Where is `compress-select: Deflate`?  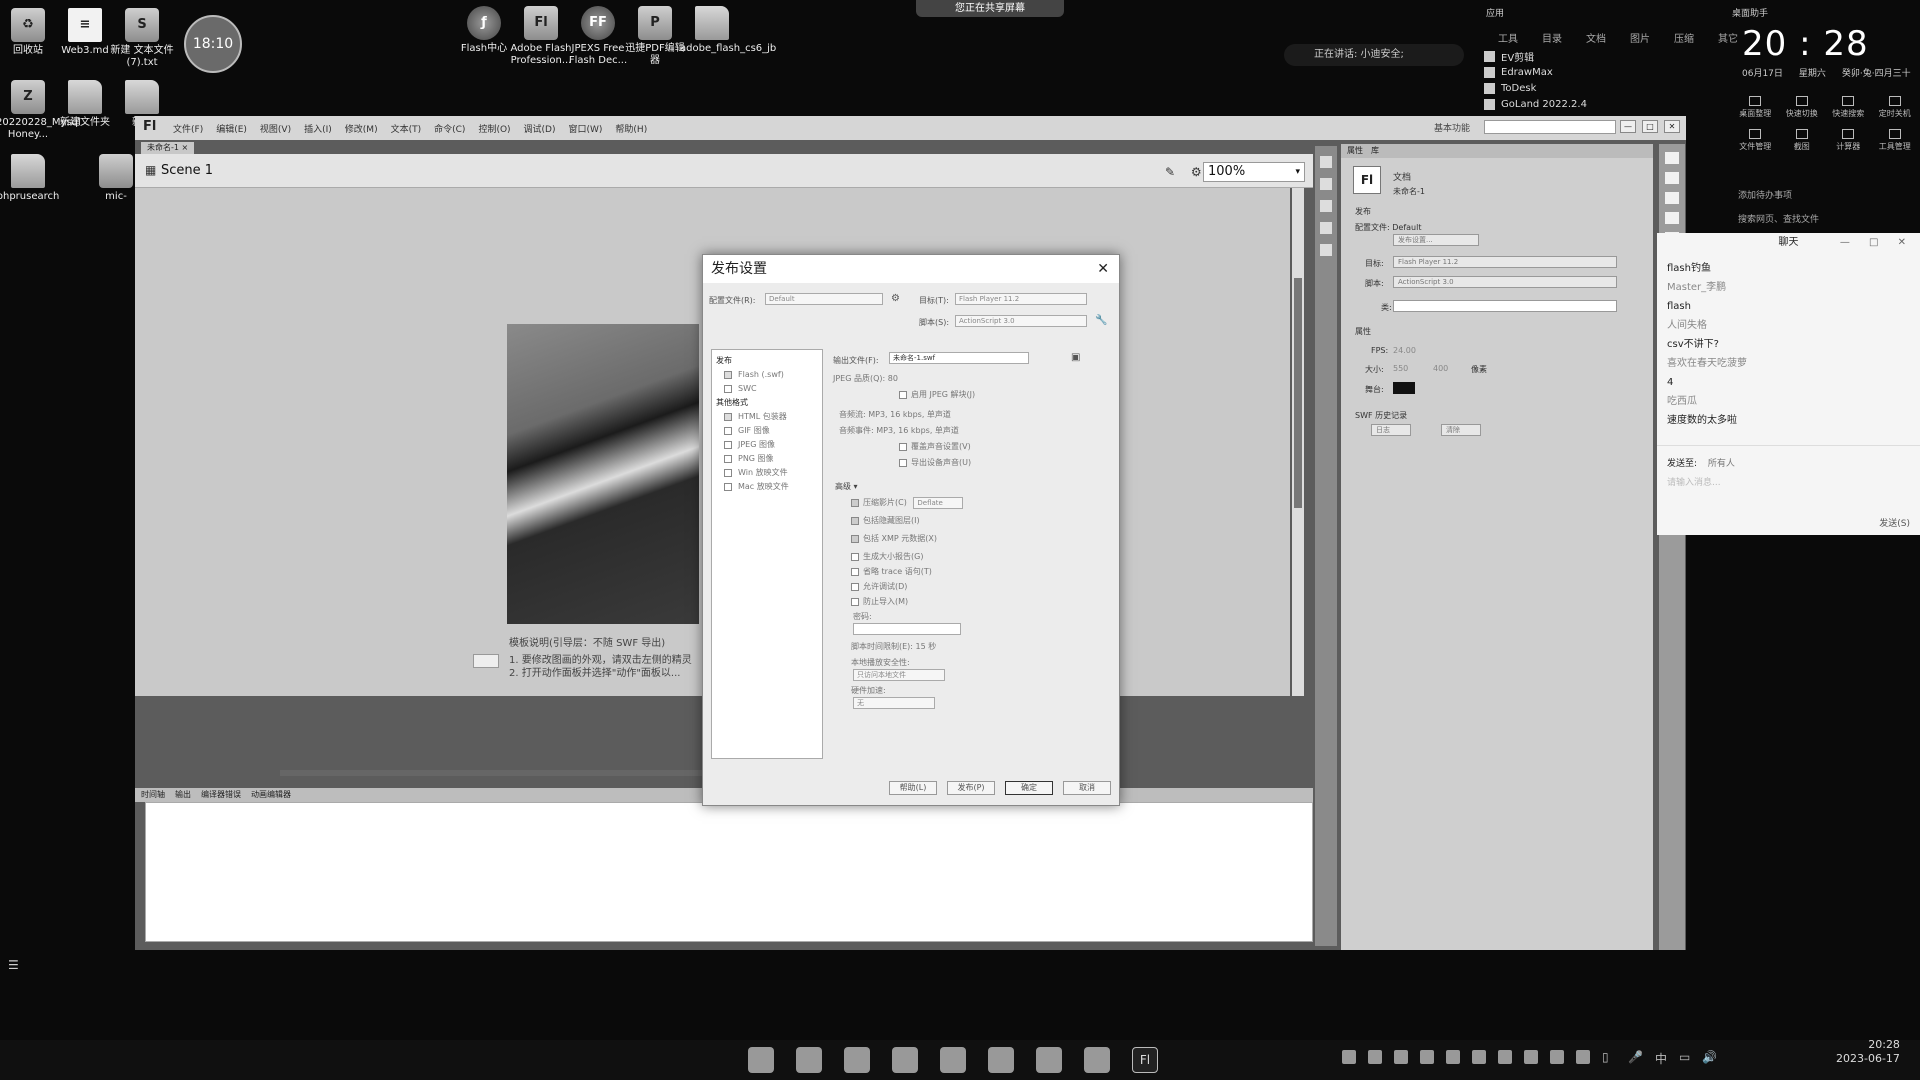
compress-select: Deflate is located at coordinates (938, 503).